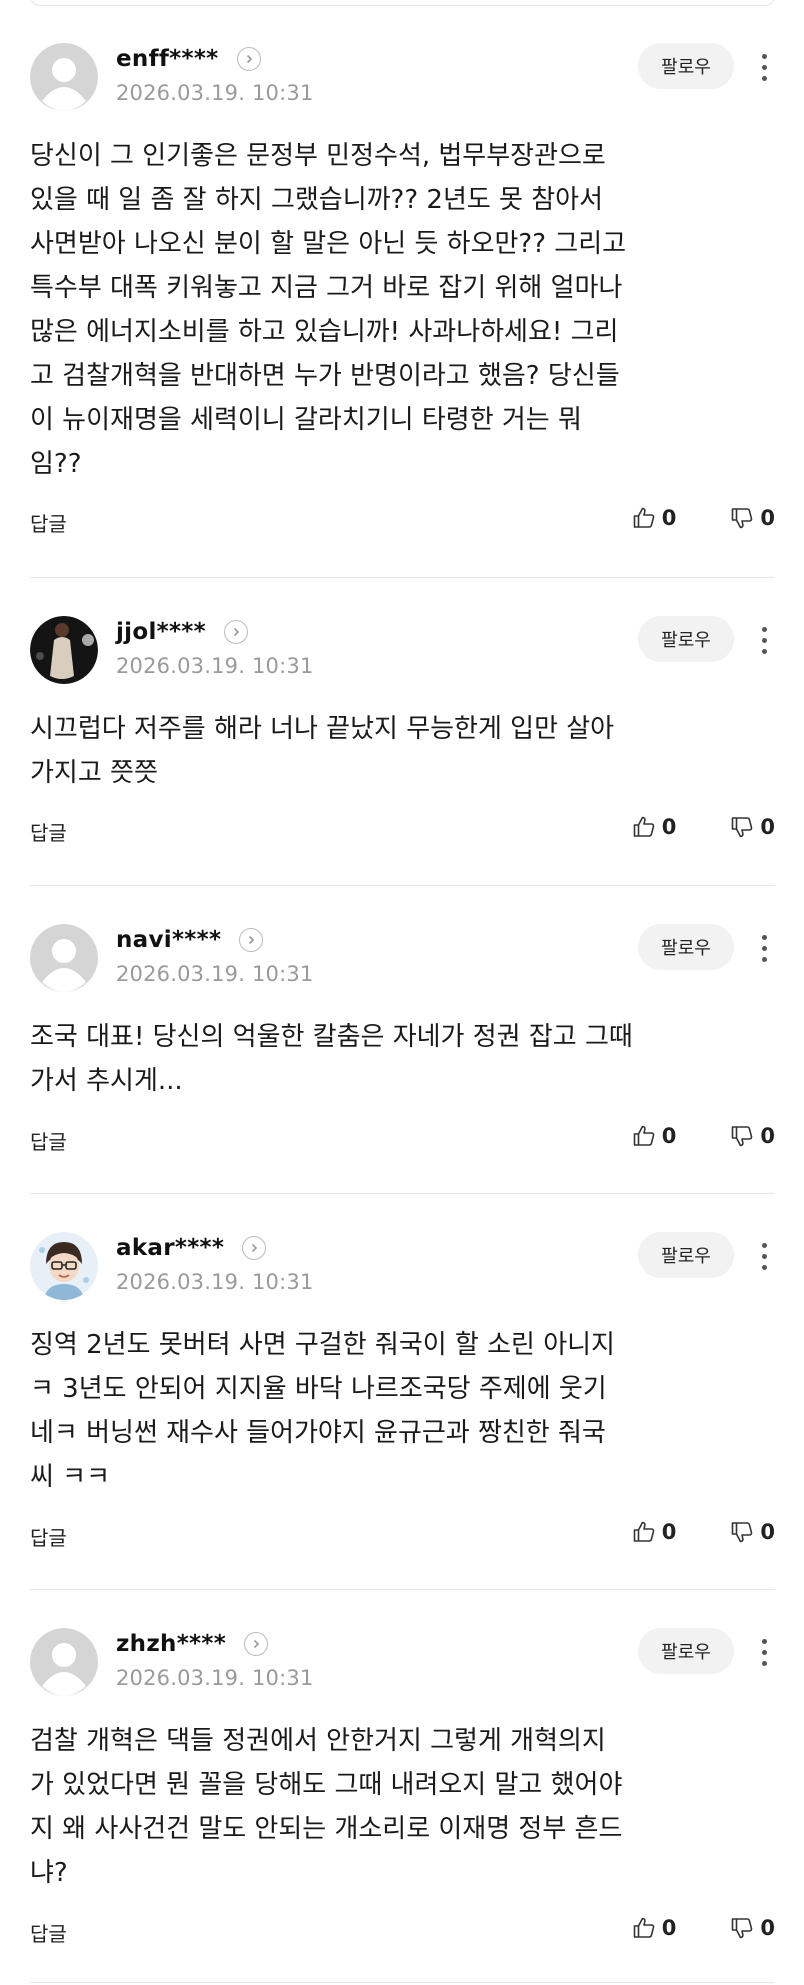  I want to click on username-link: jjol****, so click(182, 632).